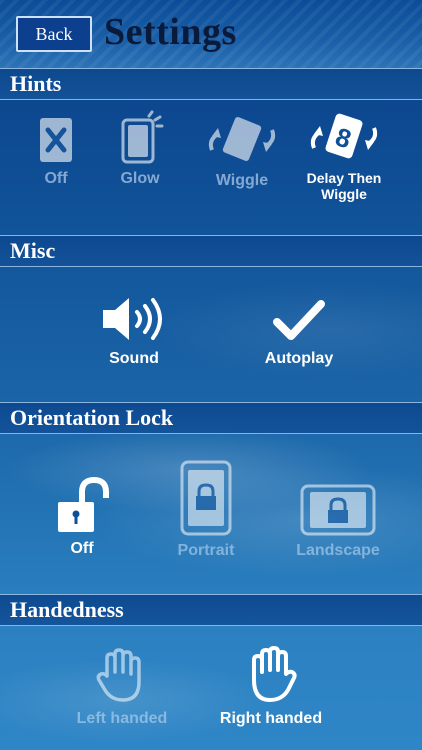  Describe the element at coordinates (132, 319) in the screenshot. I see `speaker-icon` at that location.